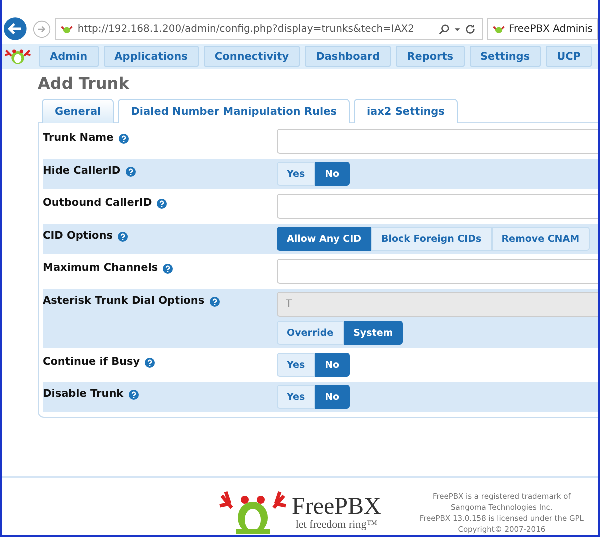  I want to click on field-label: Maximum Channels, so click(100, 268).